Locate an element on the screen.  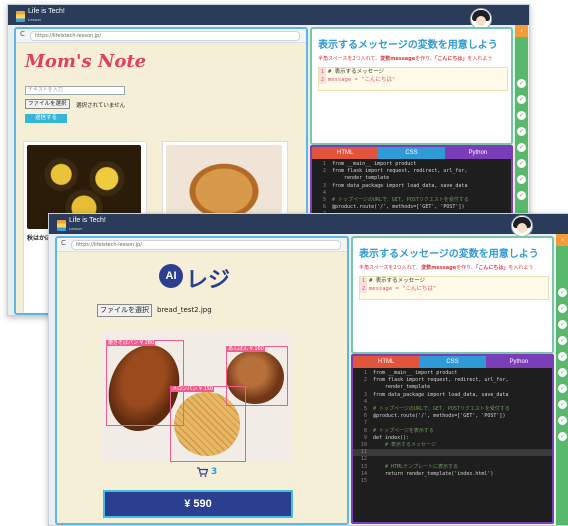
total-price: ¥ 590 is located at coordinates (198, 504).